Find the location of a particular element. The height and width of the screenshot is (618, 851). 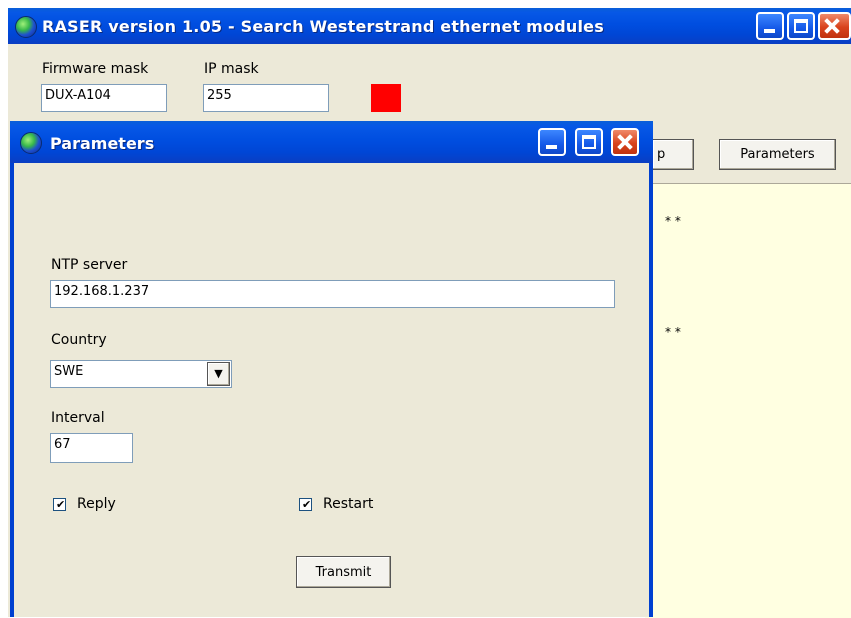

status-indicator is located at coordinates (386, 98).